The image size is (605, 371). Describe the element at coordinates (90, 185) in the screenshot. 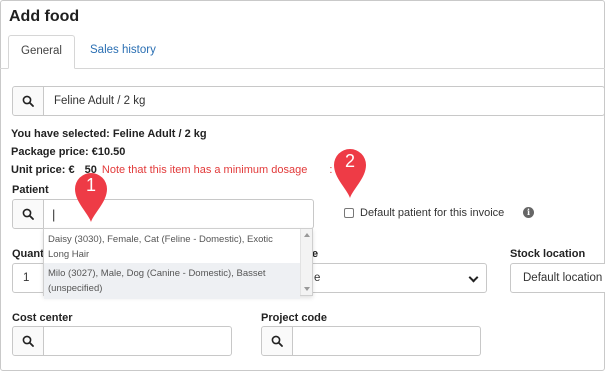

I see `callout-number: 1` at that location.